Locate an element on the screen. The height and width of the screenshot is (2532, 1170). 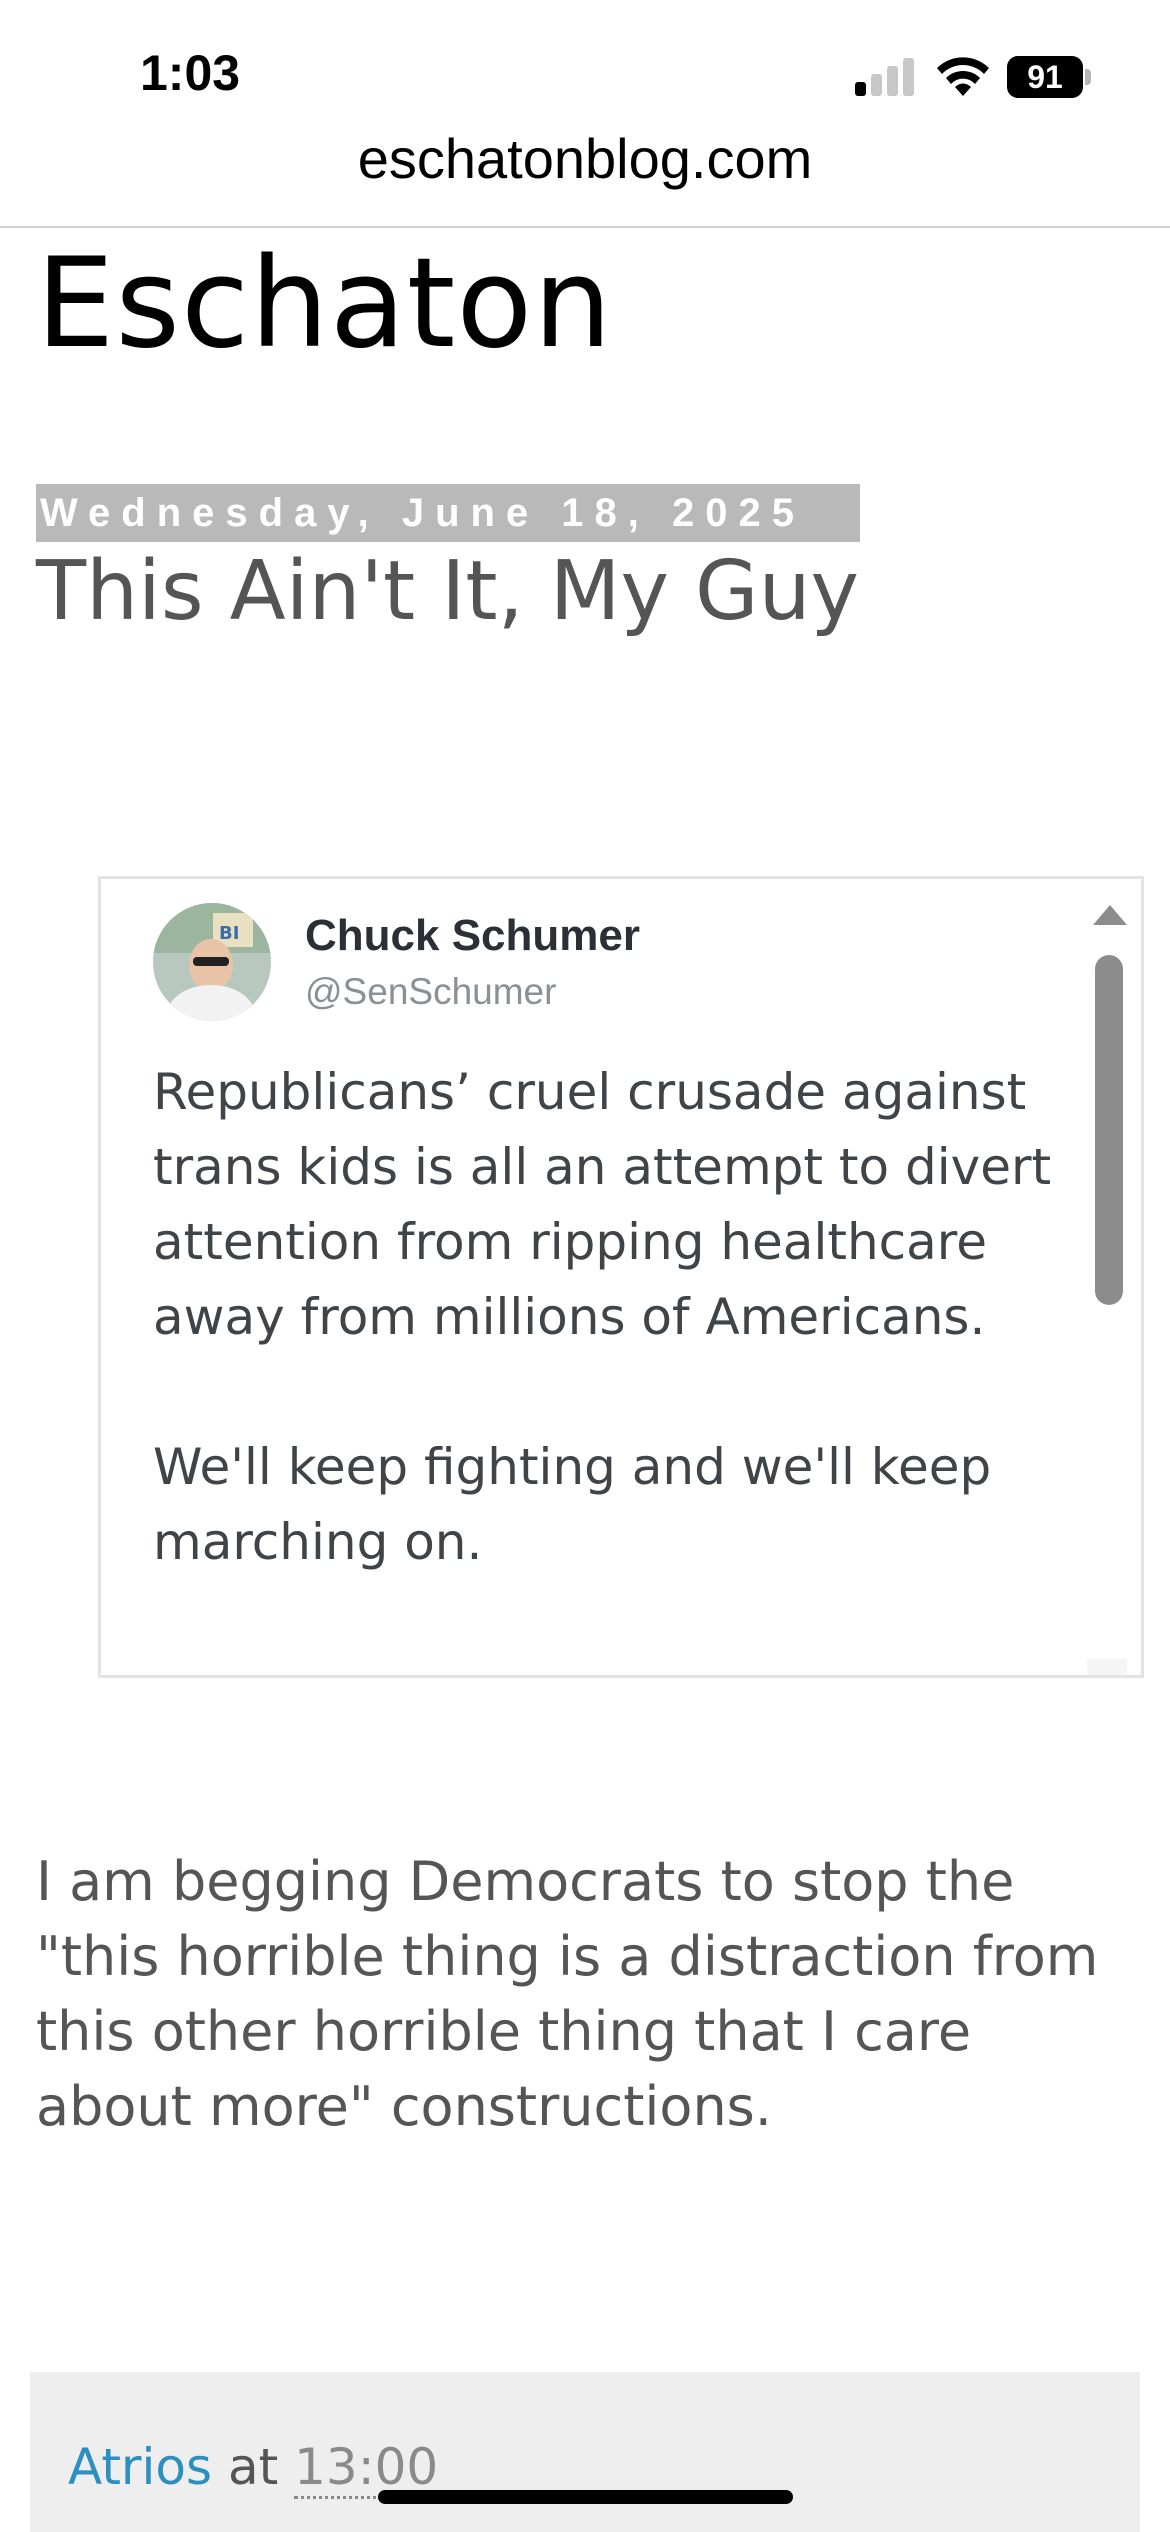
post-date: Wednesday, June 18, 2025 is located at coordinates (448, 513).